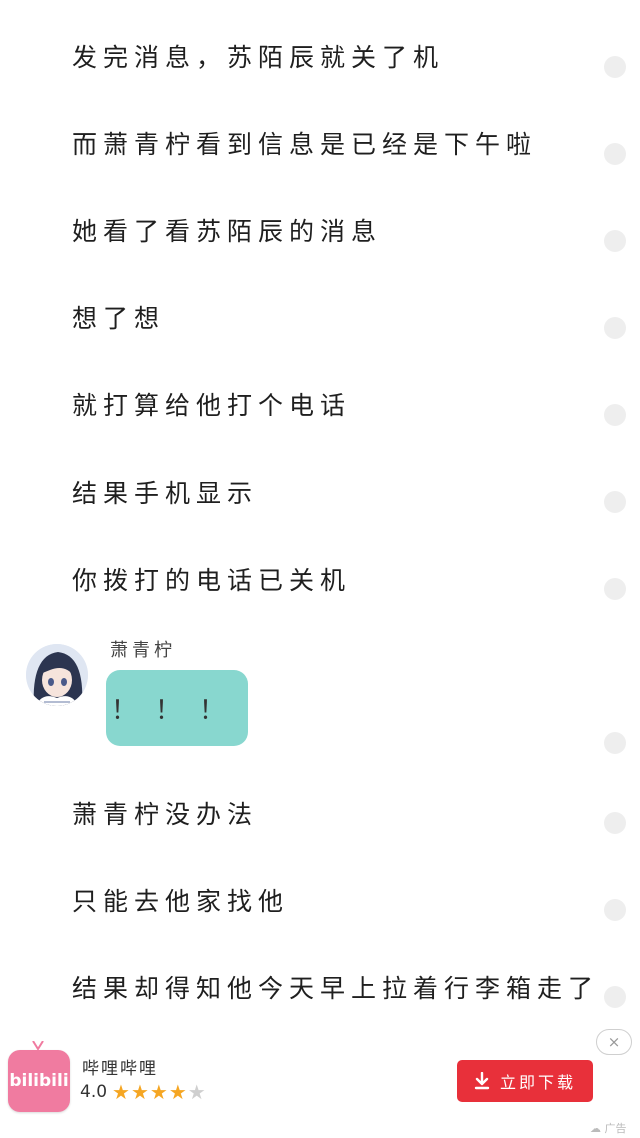 The width and height of the screenshot is (640, 1138). What do you see at coordinates (181, 901) in the screenshot?
I see `story-line: 只能去他家找他` at bounding box center [181, 901].